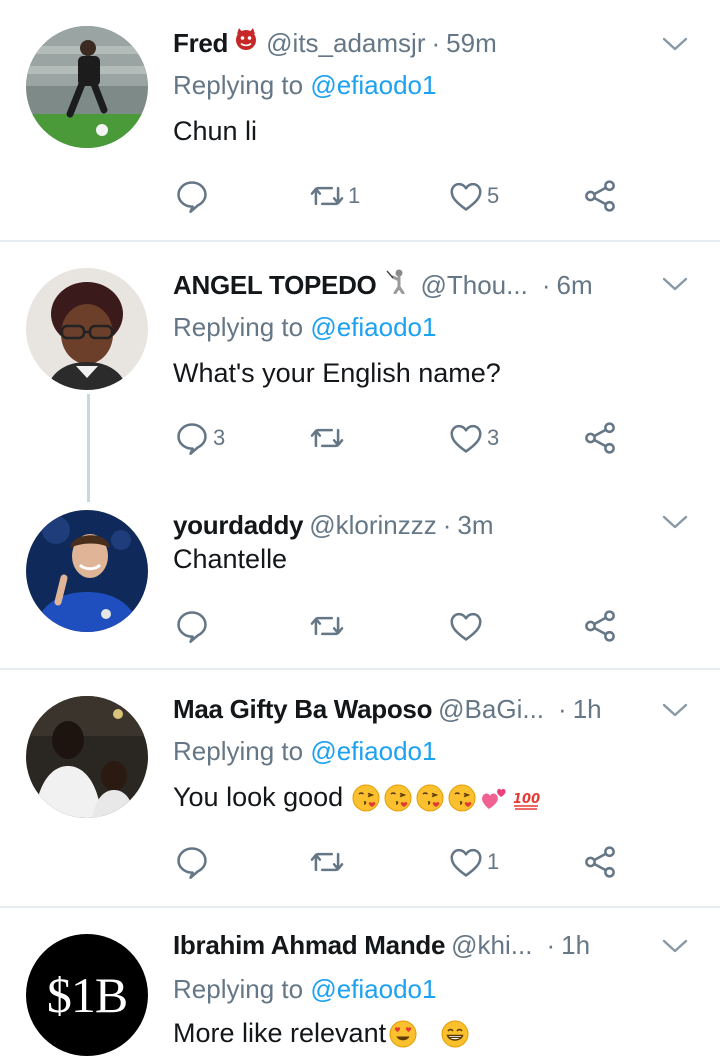  I want to click on tweet-header: Maa Gifty Ba Waposo @BaGi... · 1h, so click(401, 714).